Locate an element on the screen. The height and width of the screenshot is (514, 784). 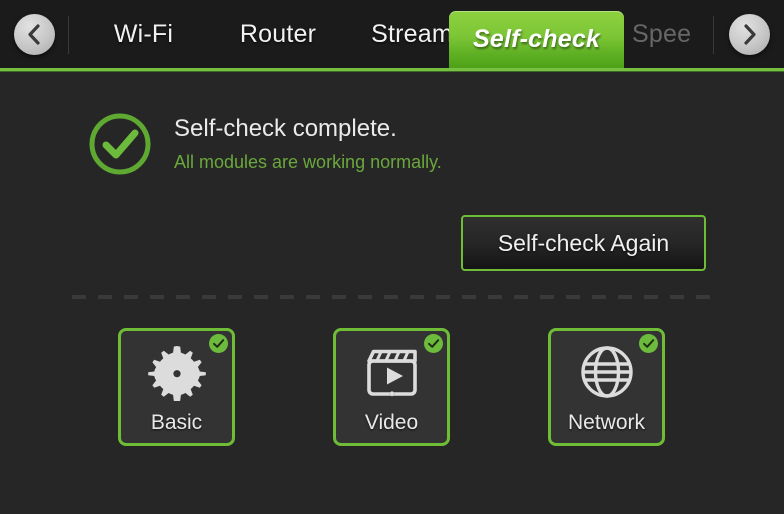
module-tile-video: Video is located at coordinates (391, 387).